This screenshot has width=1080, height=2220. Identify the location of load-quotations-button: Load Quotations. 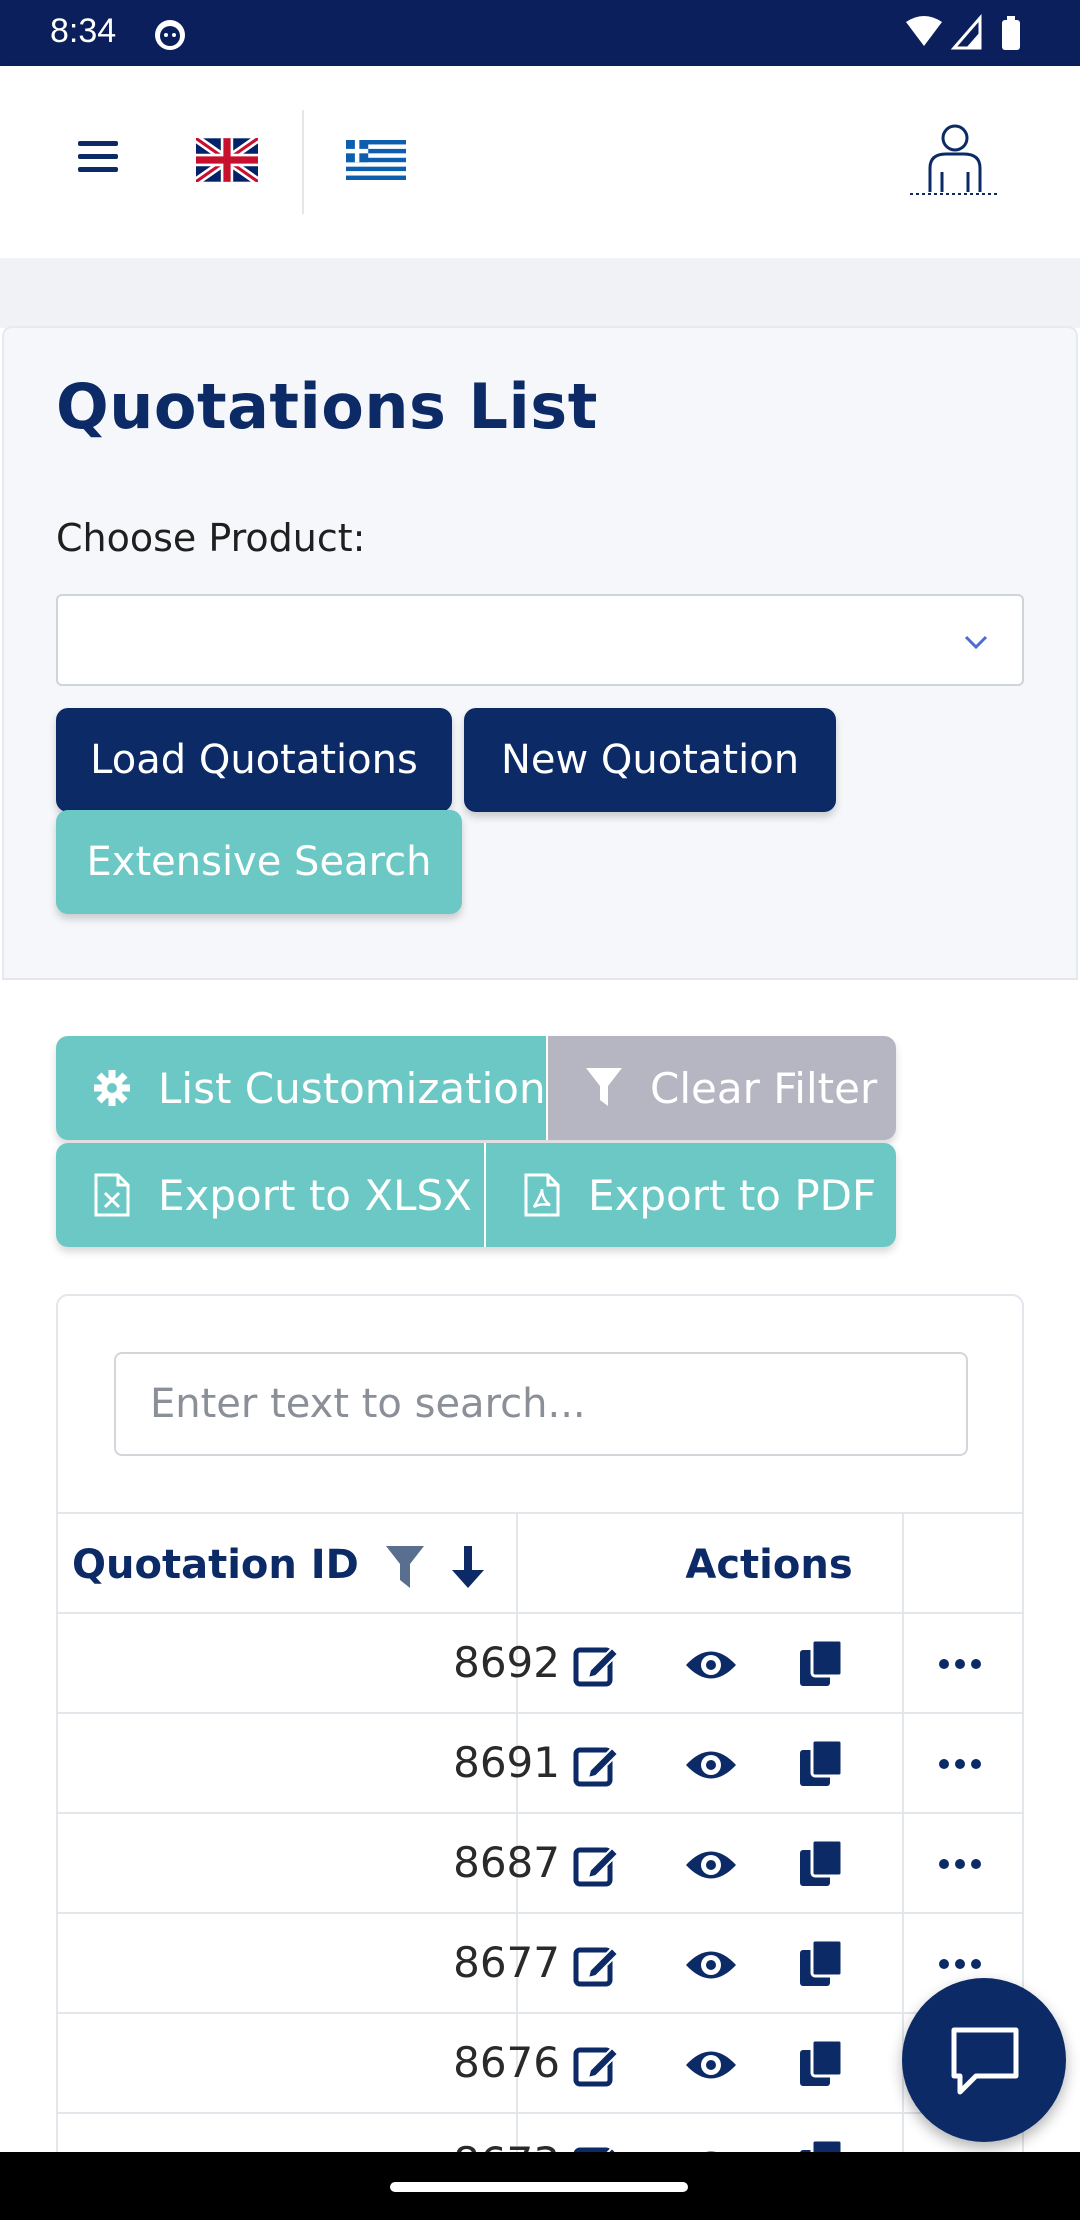
(254, 760).